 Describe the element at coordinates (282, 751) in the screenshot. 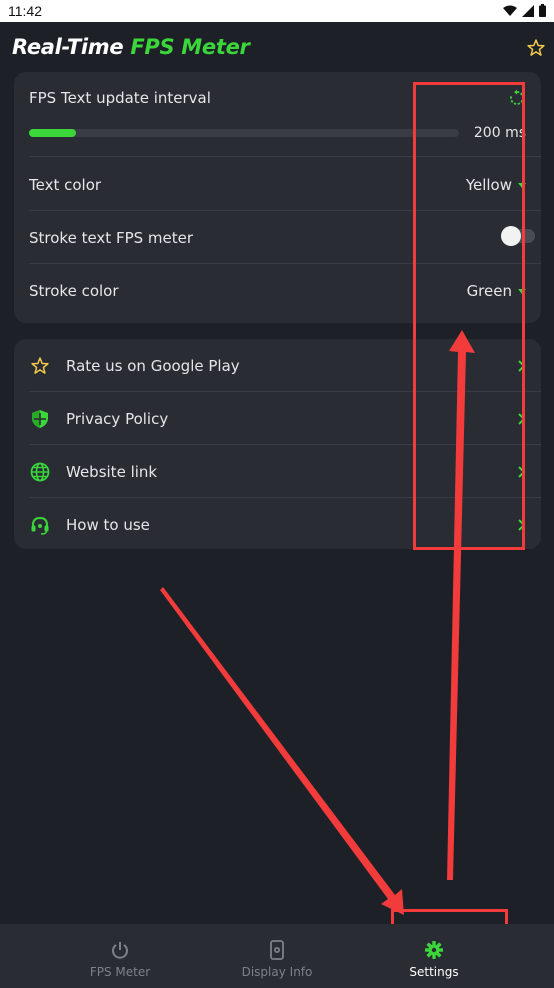

I see `annotation-arrow-down` at that location.